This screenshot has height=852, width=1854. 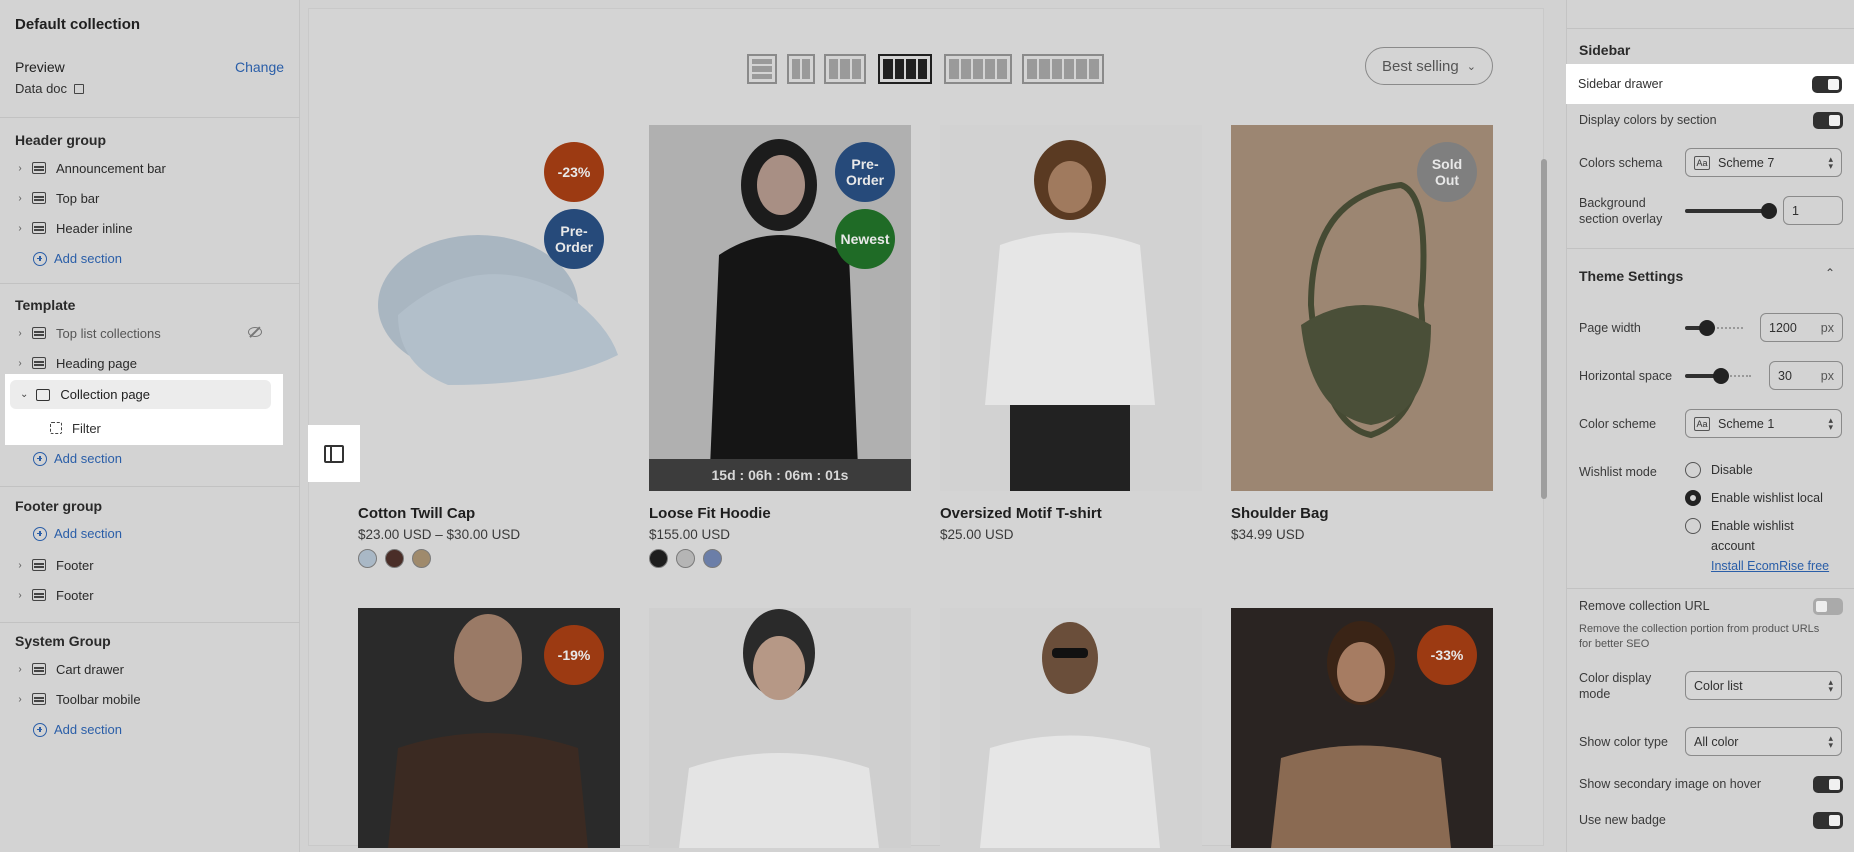 I want to click on bg-overlay-input: 1, so click(x=1813, y=210).